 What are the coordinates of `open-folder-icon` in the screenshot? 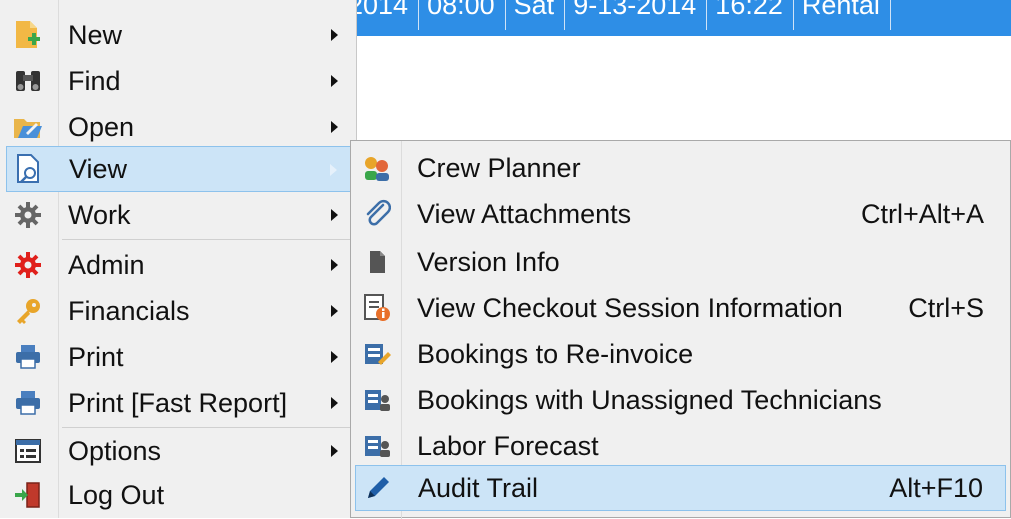 It's located at (28, 127).